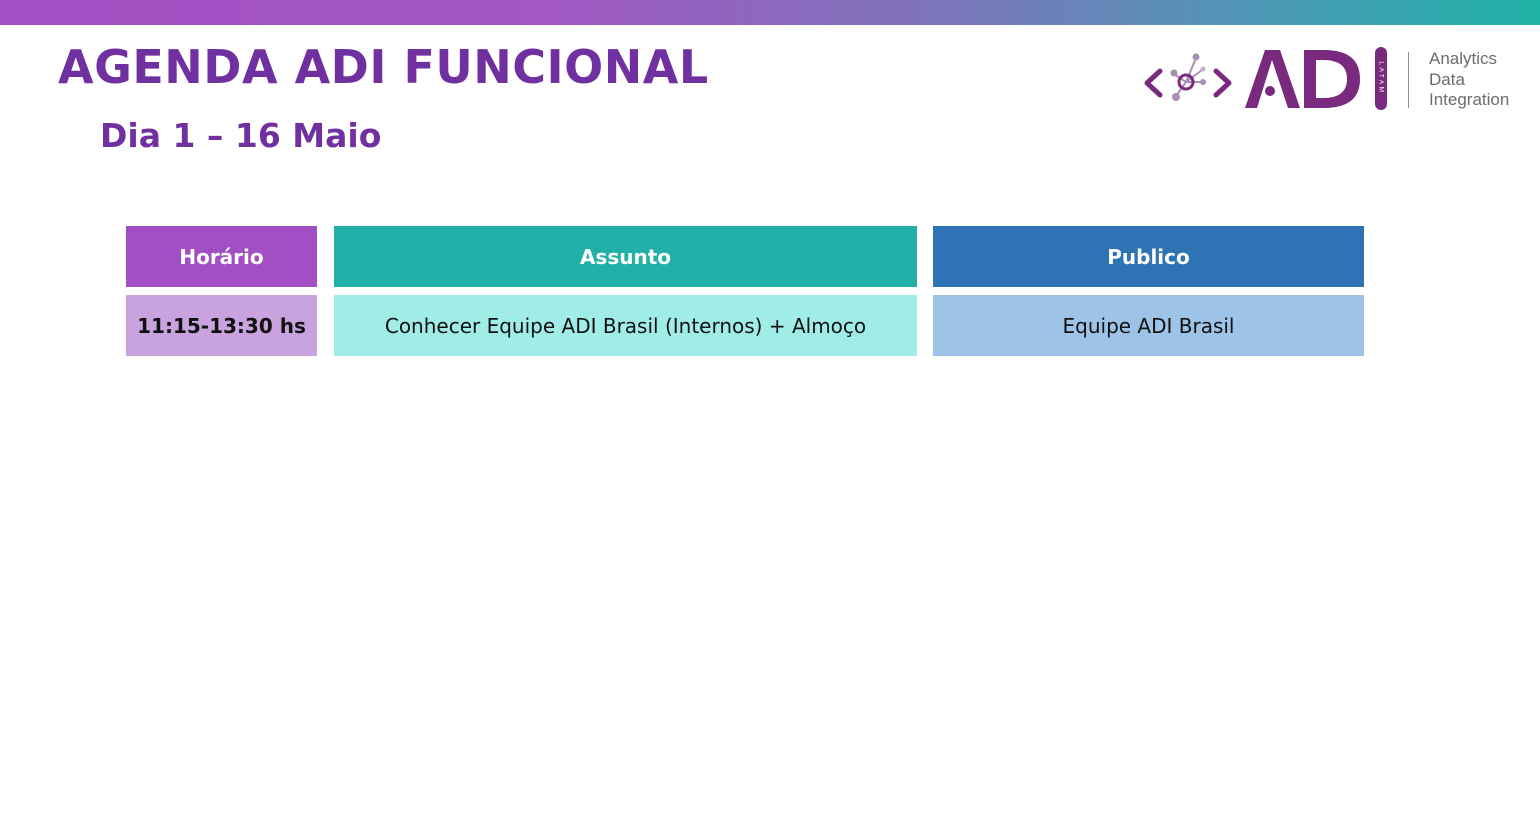 The width and height of the screenshot is (1540, 820). I want to click on top-gradient-bar, so click(770, 12).